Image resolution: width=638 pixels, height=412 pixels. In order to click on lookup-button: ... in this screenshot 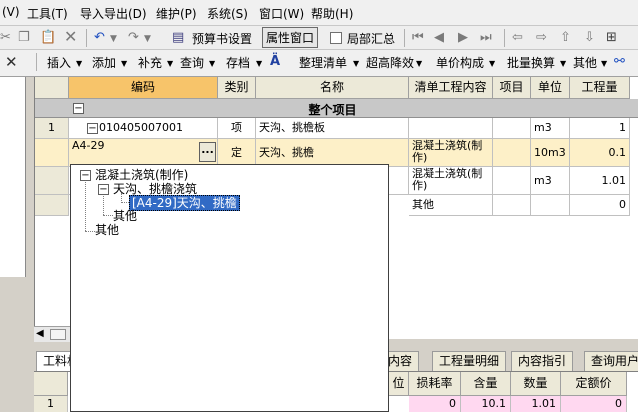, I will do `click(207, 152)`.